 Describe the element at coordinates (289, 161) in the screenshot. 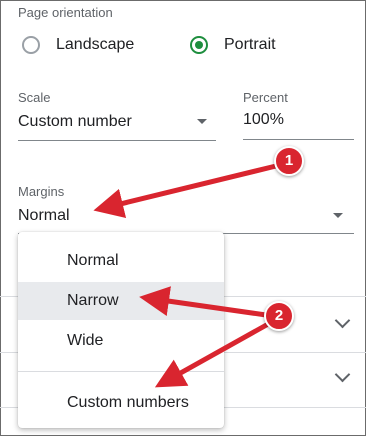

I see `annotation-badge-1: 1` at that location.